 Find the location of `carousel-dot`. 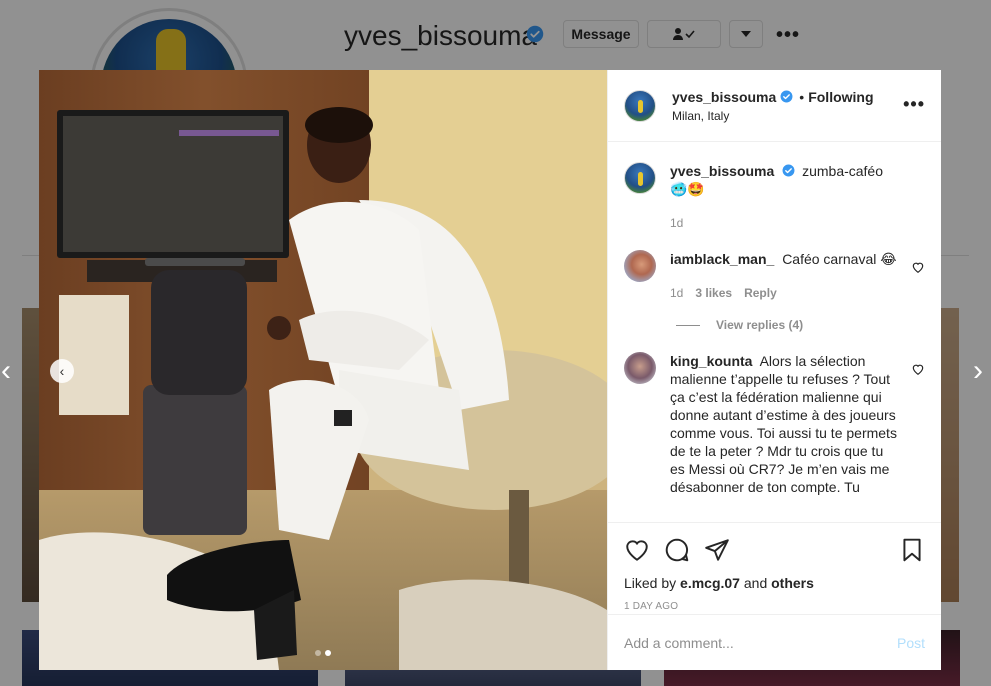

carousel-dot is located at coordinates (318, 653).